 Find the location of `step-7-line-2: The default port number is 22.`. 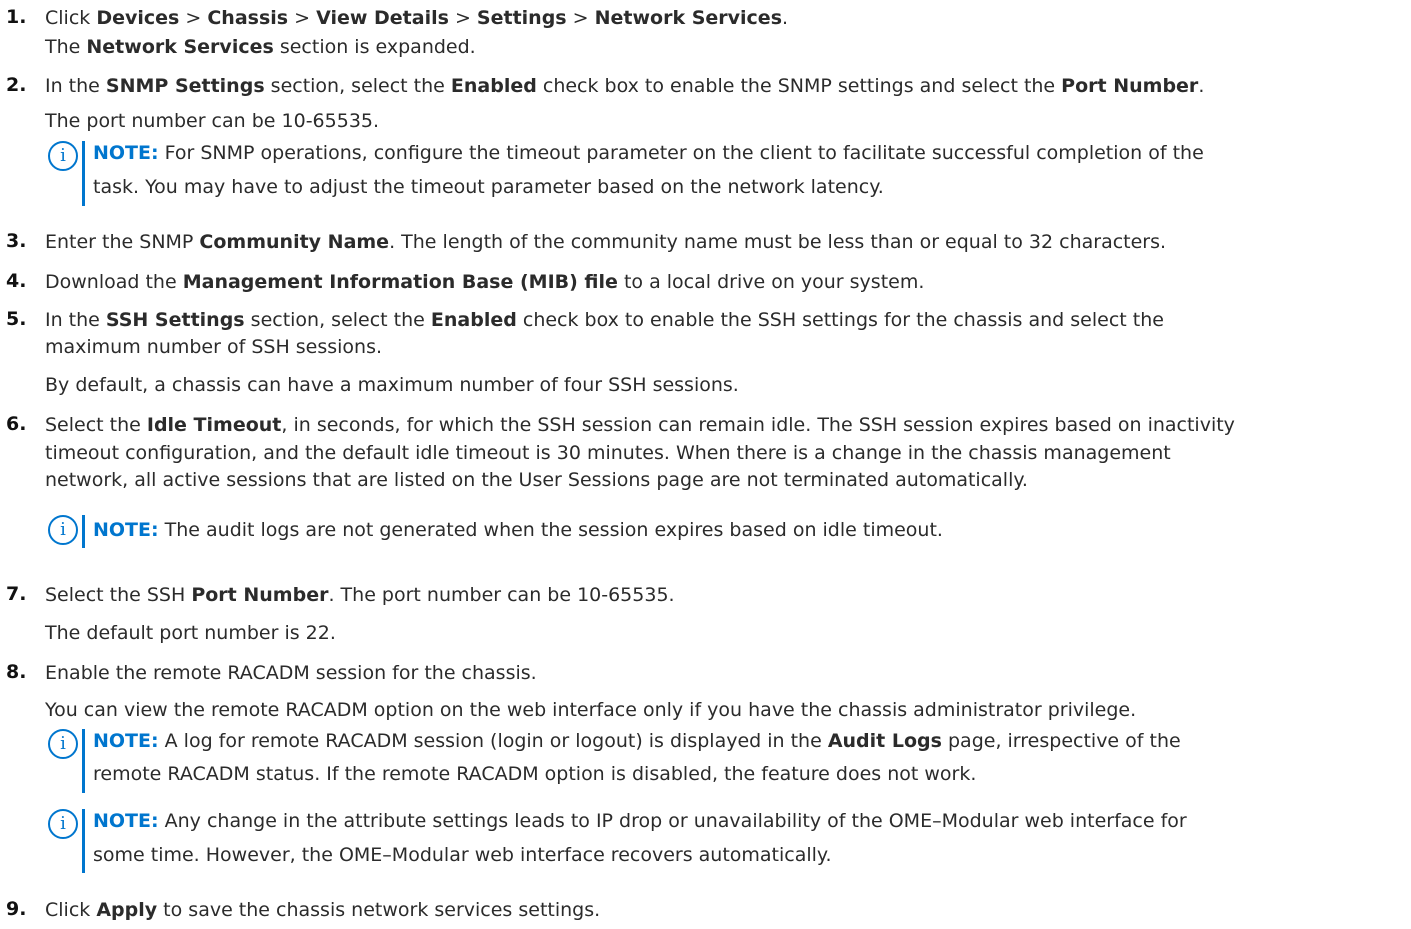

step-7-line-2: The default port number is 22. is located at coordinates (190, 633).